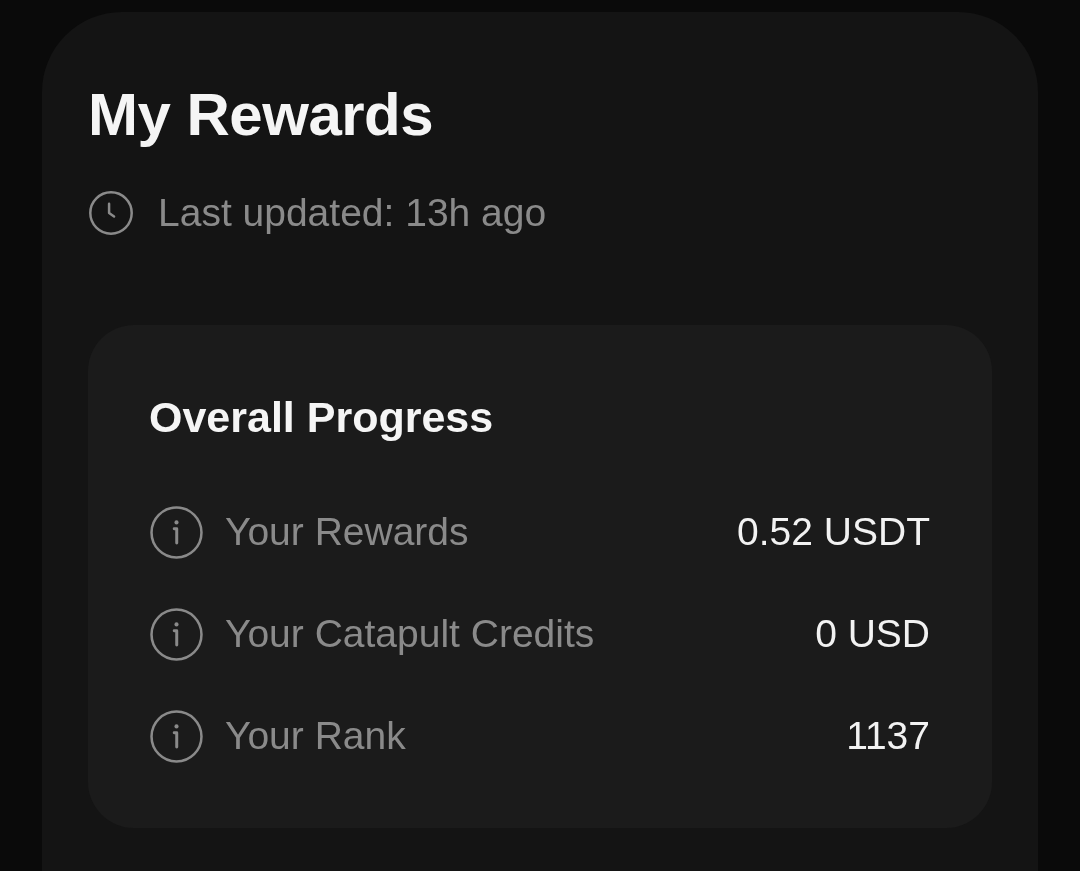 The width and height of the screenshot is (1080, 871). Describe the element at coordinates (872, 634) in the screenshot. I see `row-value: 0 USD` at that location.